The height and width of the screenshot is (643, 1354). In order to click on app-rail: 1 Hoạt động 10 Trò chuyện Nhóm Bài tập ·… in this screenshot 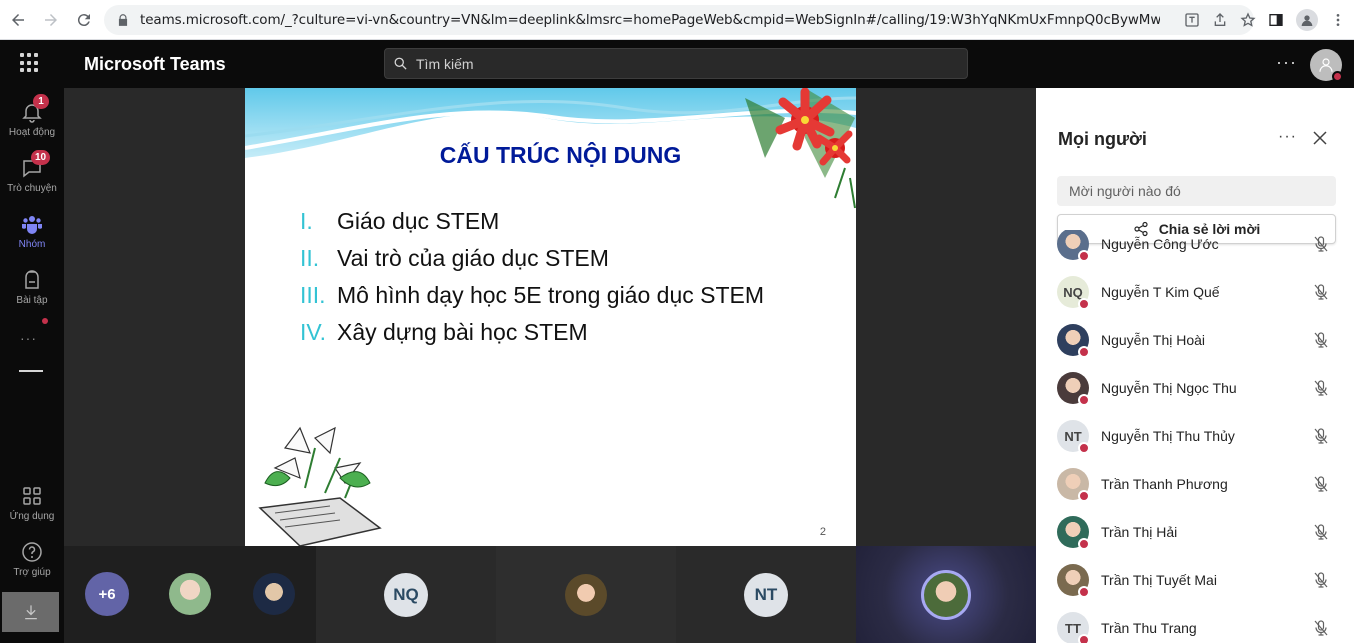, I will do `click(32, 365)`.